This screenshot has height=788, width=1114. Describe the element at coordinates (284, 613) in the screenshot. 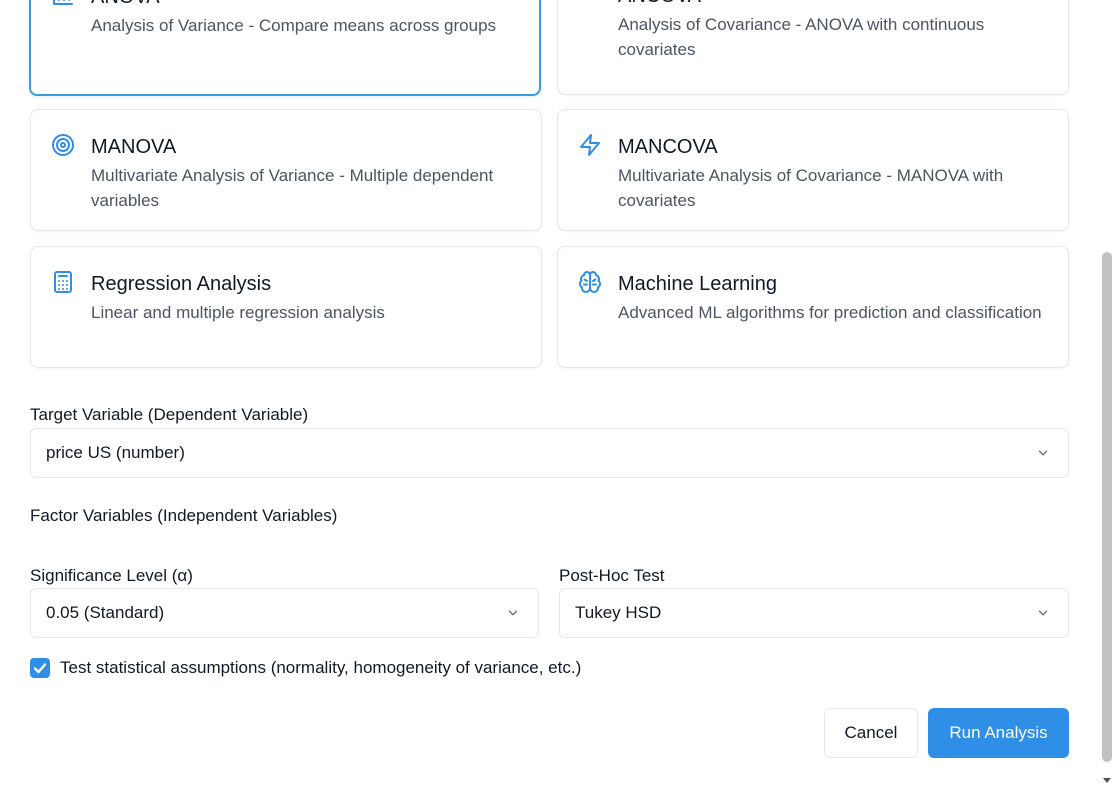

I see `significance-level-select: 0.05 (Standard)` at that location.